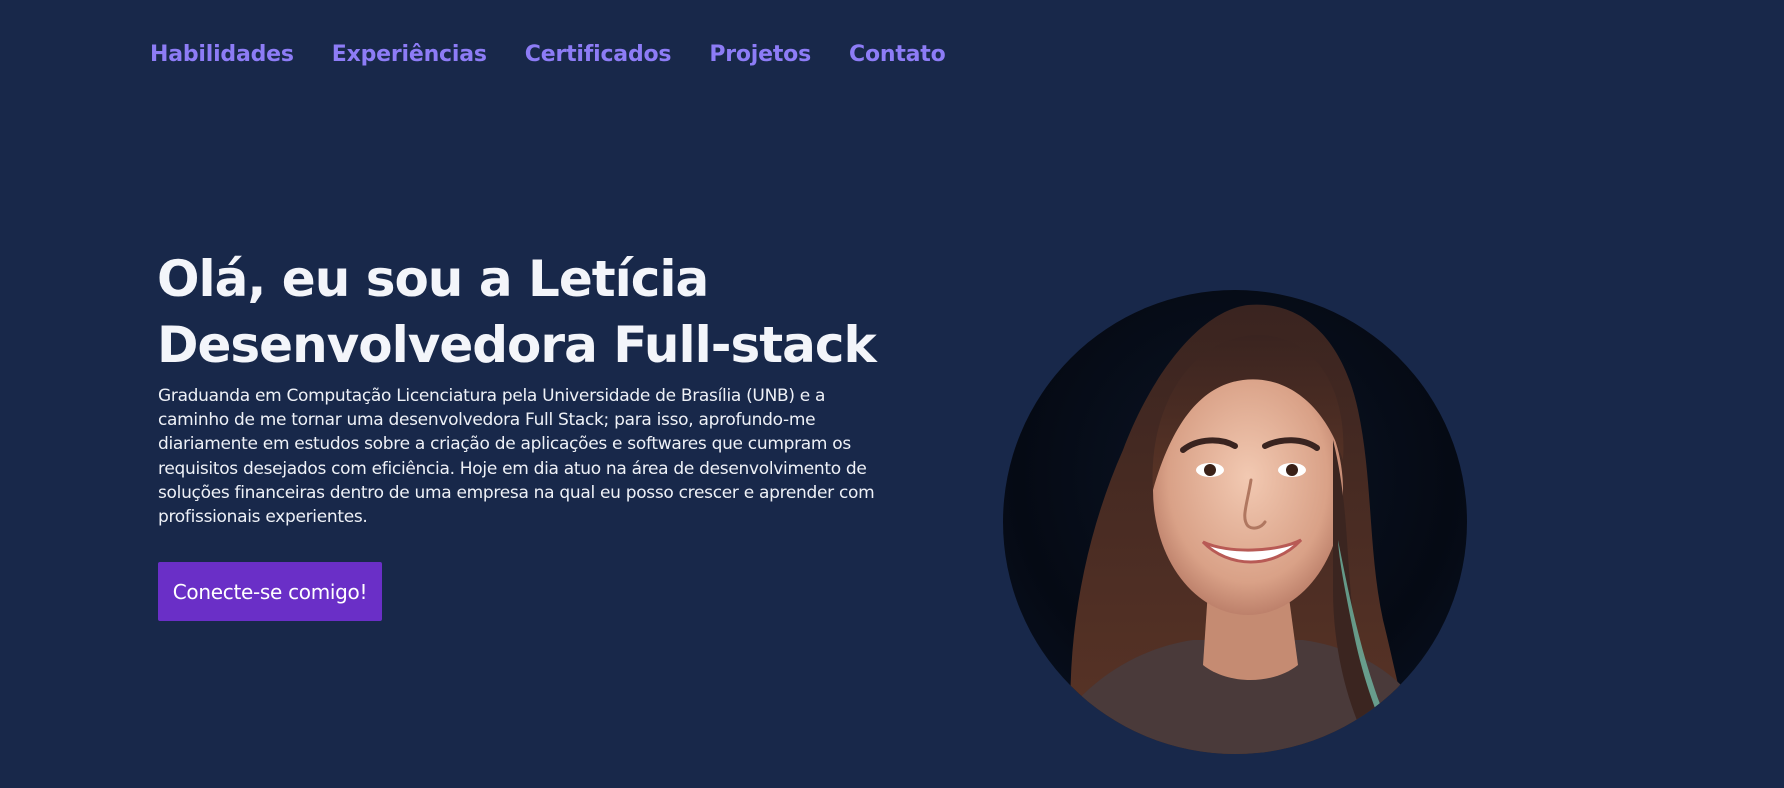 The height and width of the screenshot is (788, 1784). What do you see at coordinates (897, 54) in the screenshot?
I see `nav-link-contato: Contato` at bounding box center [897, 54].